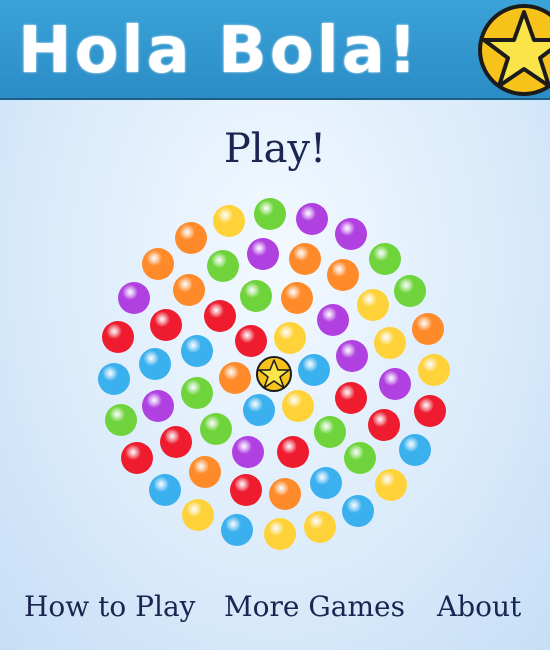 The image size is (550, 650). What do you see at coordinates (314, 606) in the screenshot?
I see `more-games-link: More Games` at bounding box center [314, 606].